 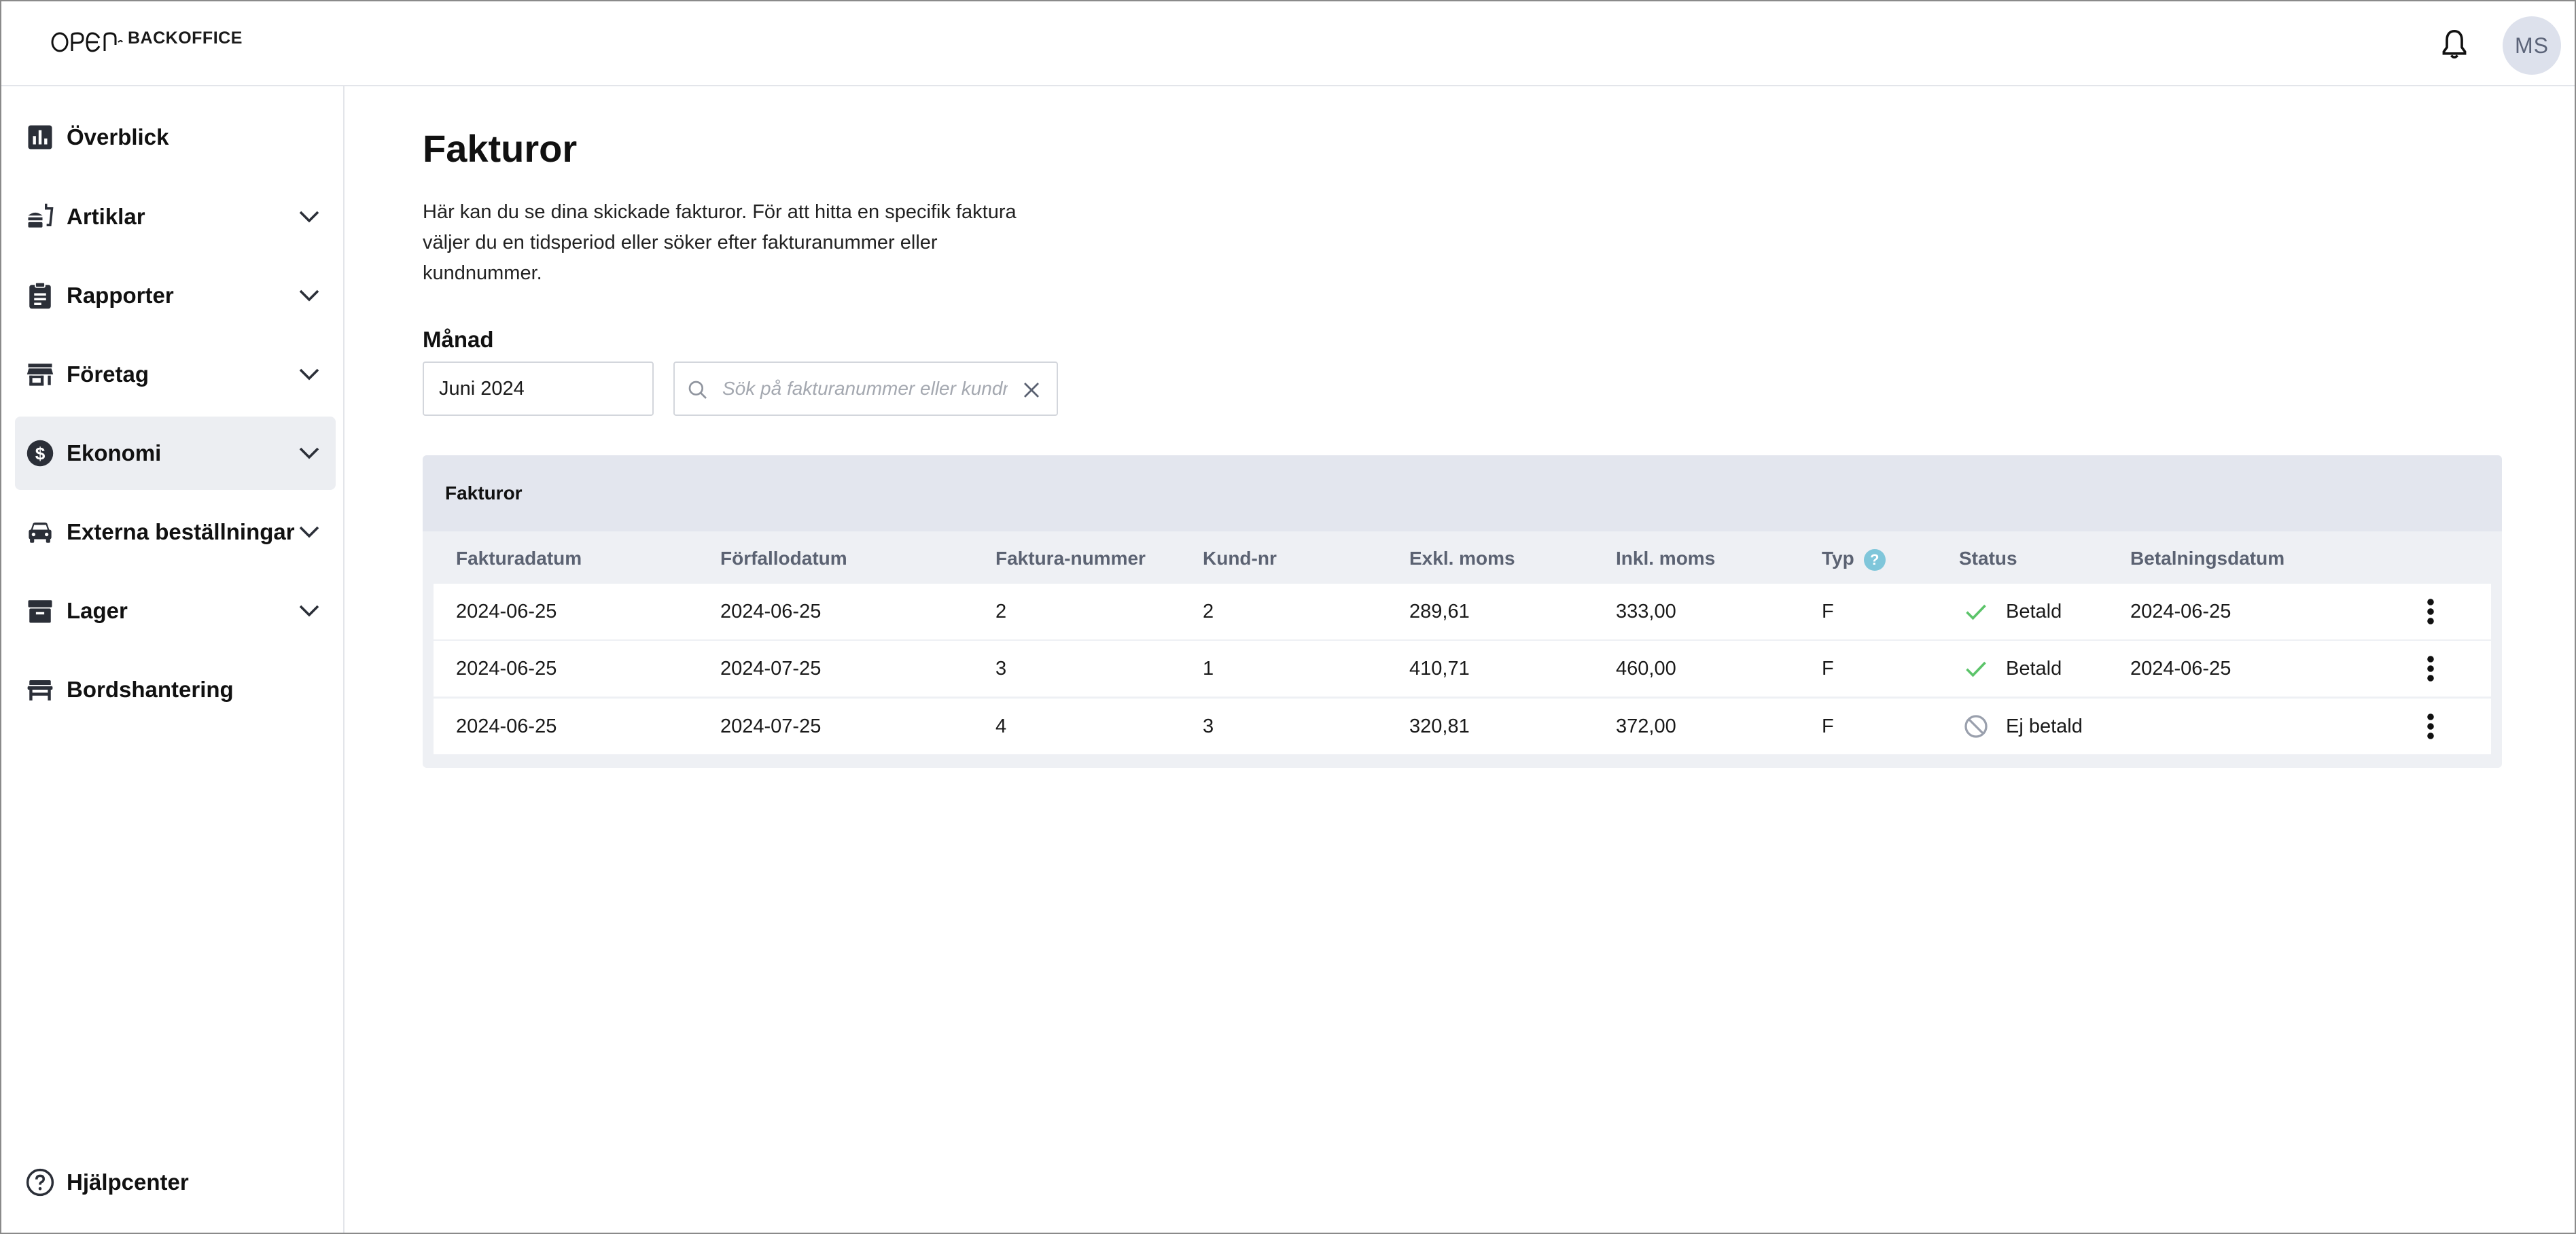 I want to click on help-center-link: Hjälpcenter, so click(x=107, y=1182).